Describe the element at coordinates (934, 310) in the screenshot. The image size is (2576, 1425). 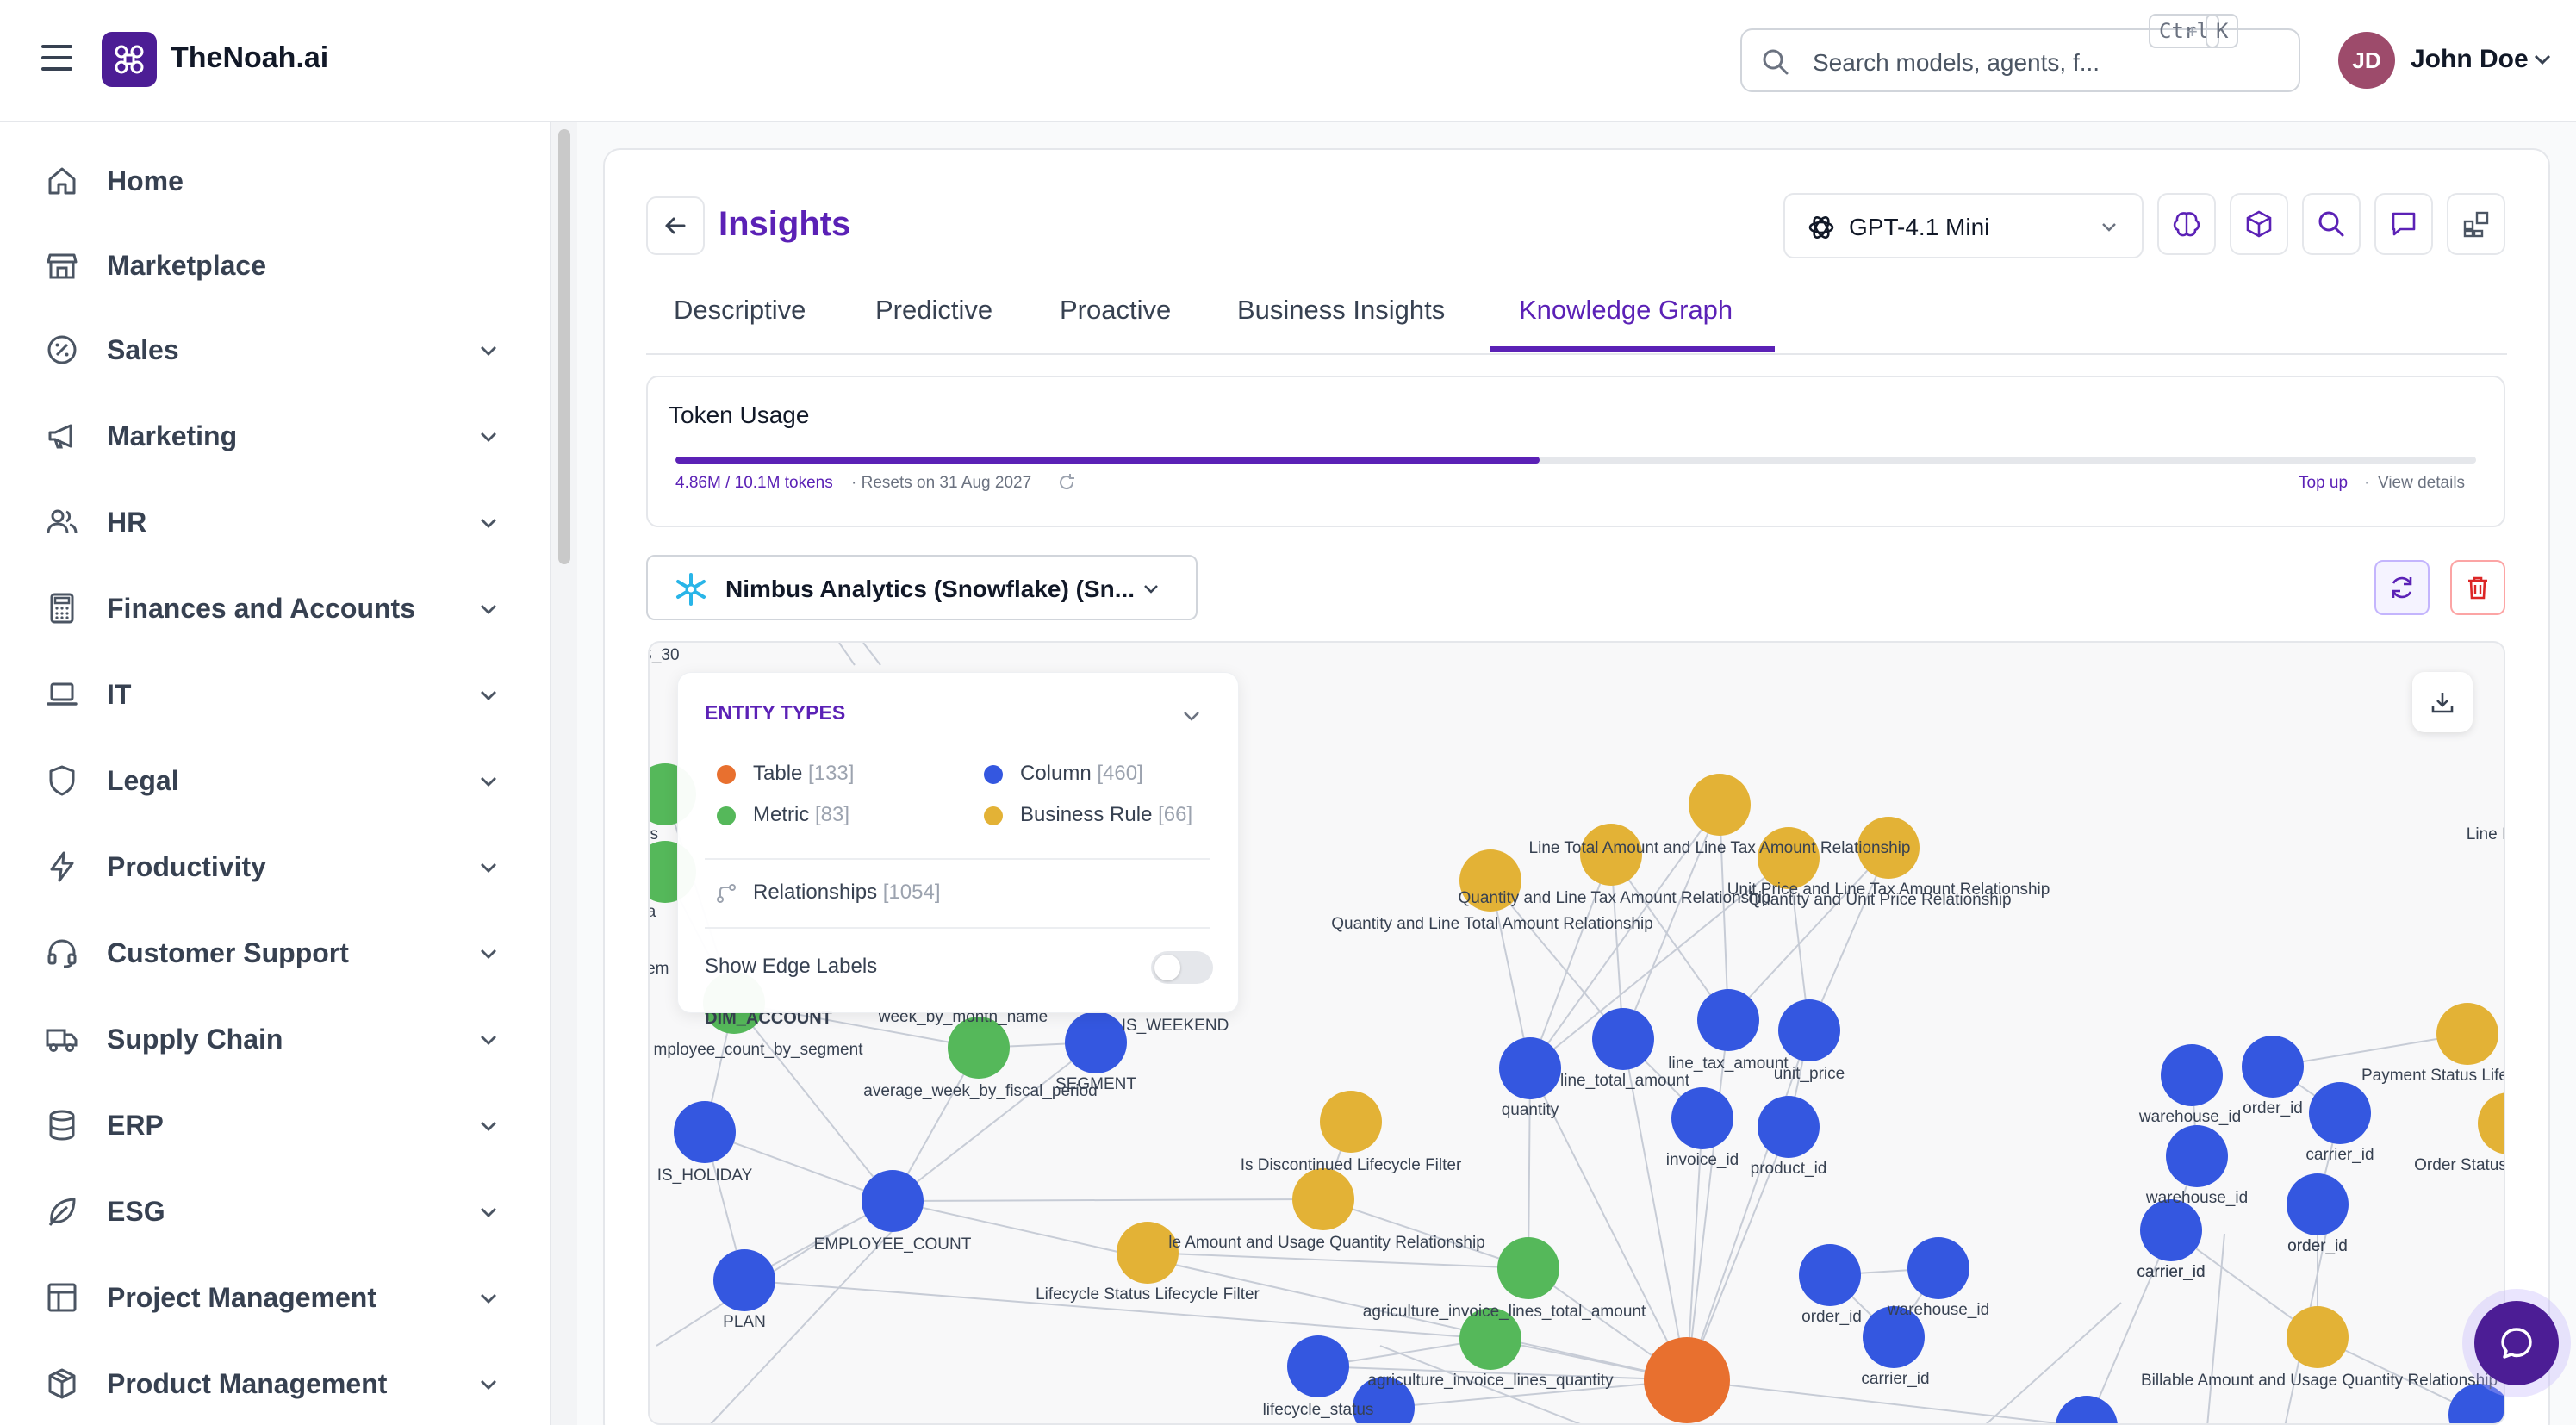
I see `tab-predictive: Predictive` at that location.